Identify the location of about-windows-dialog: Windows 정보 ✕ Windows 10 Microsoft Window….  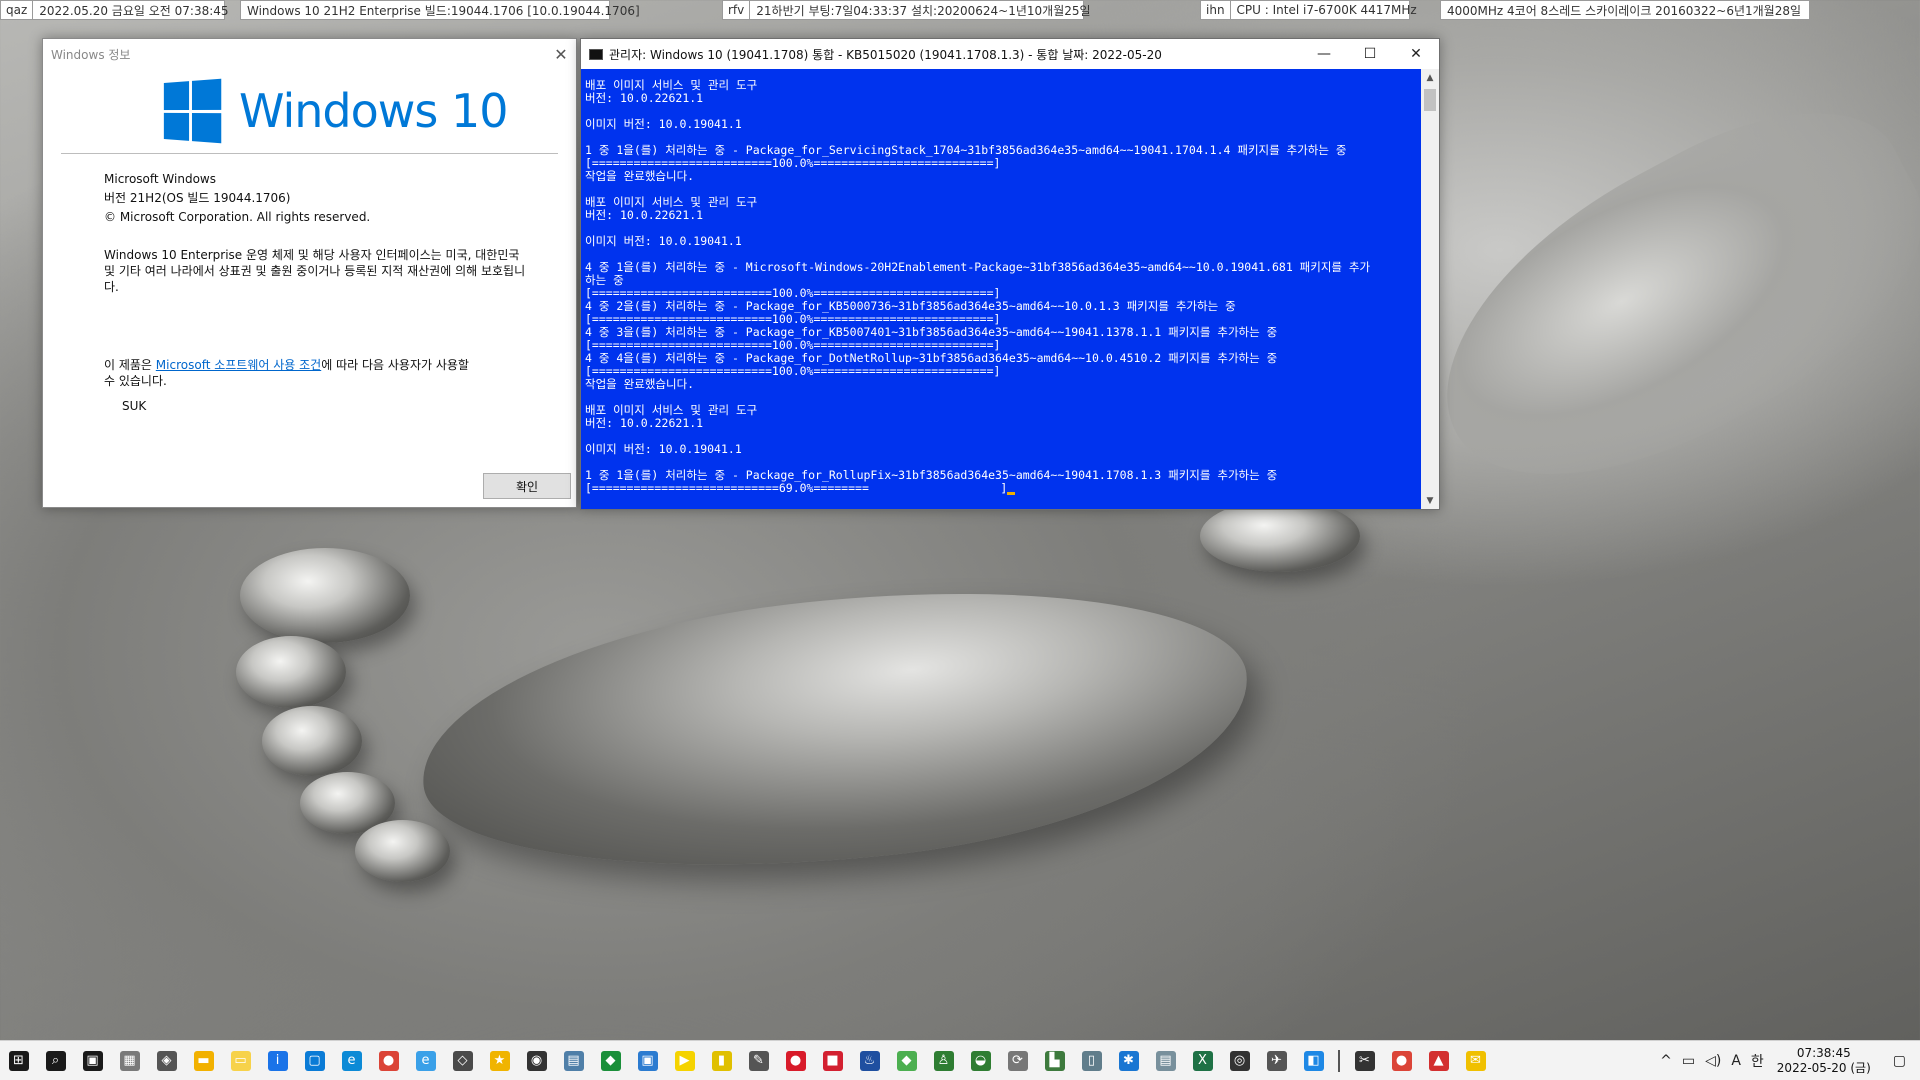
(309, 273).